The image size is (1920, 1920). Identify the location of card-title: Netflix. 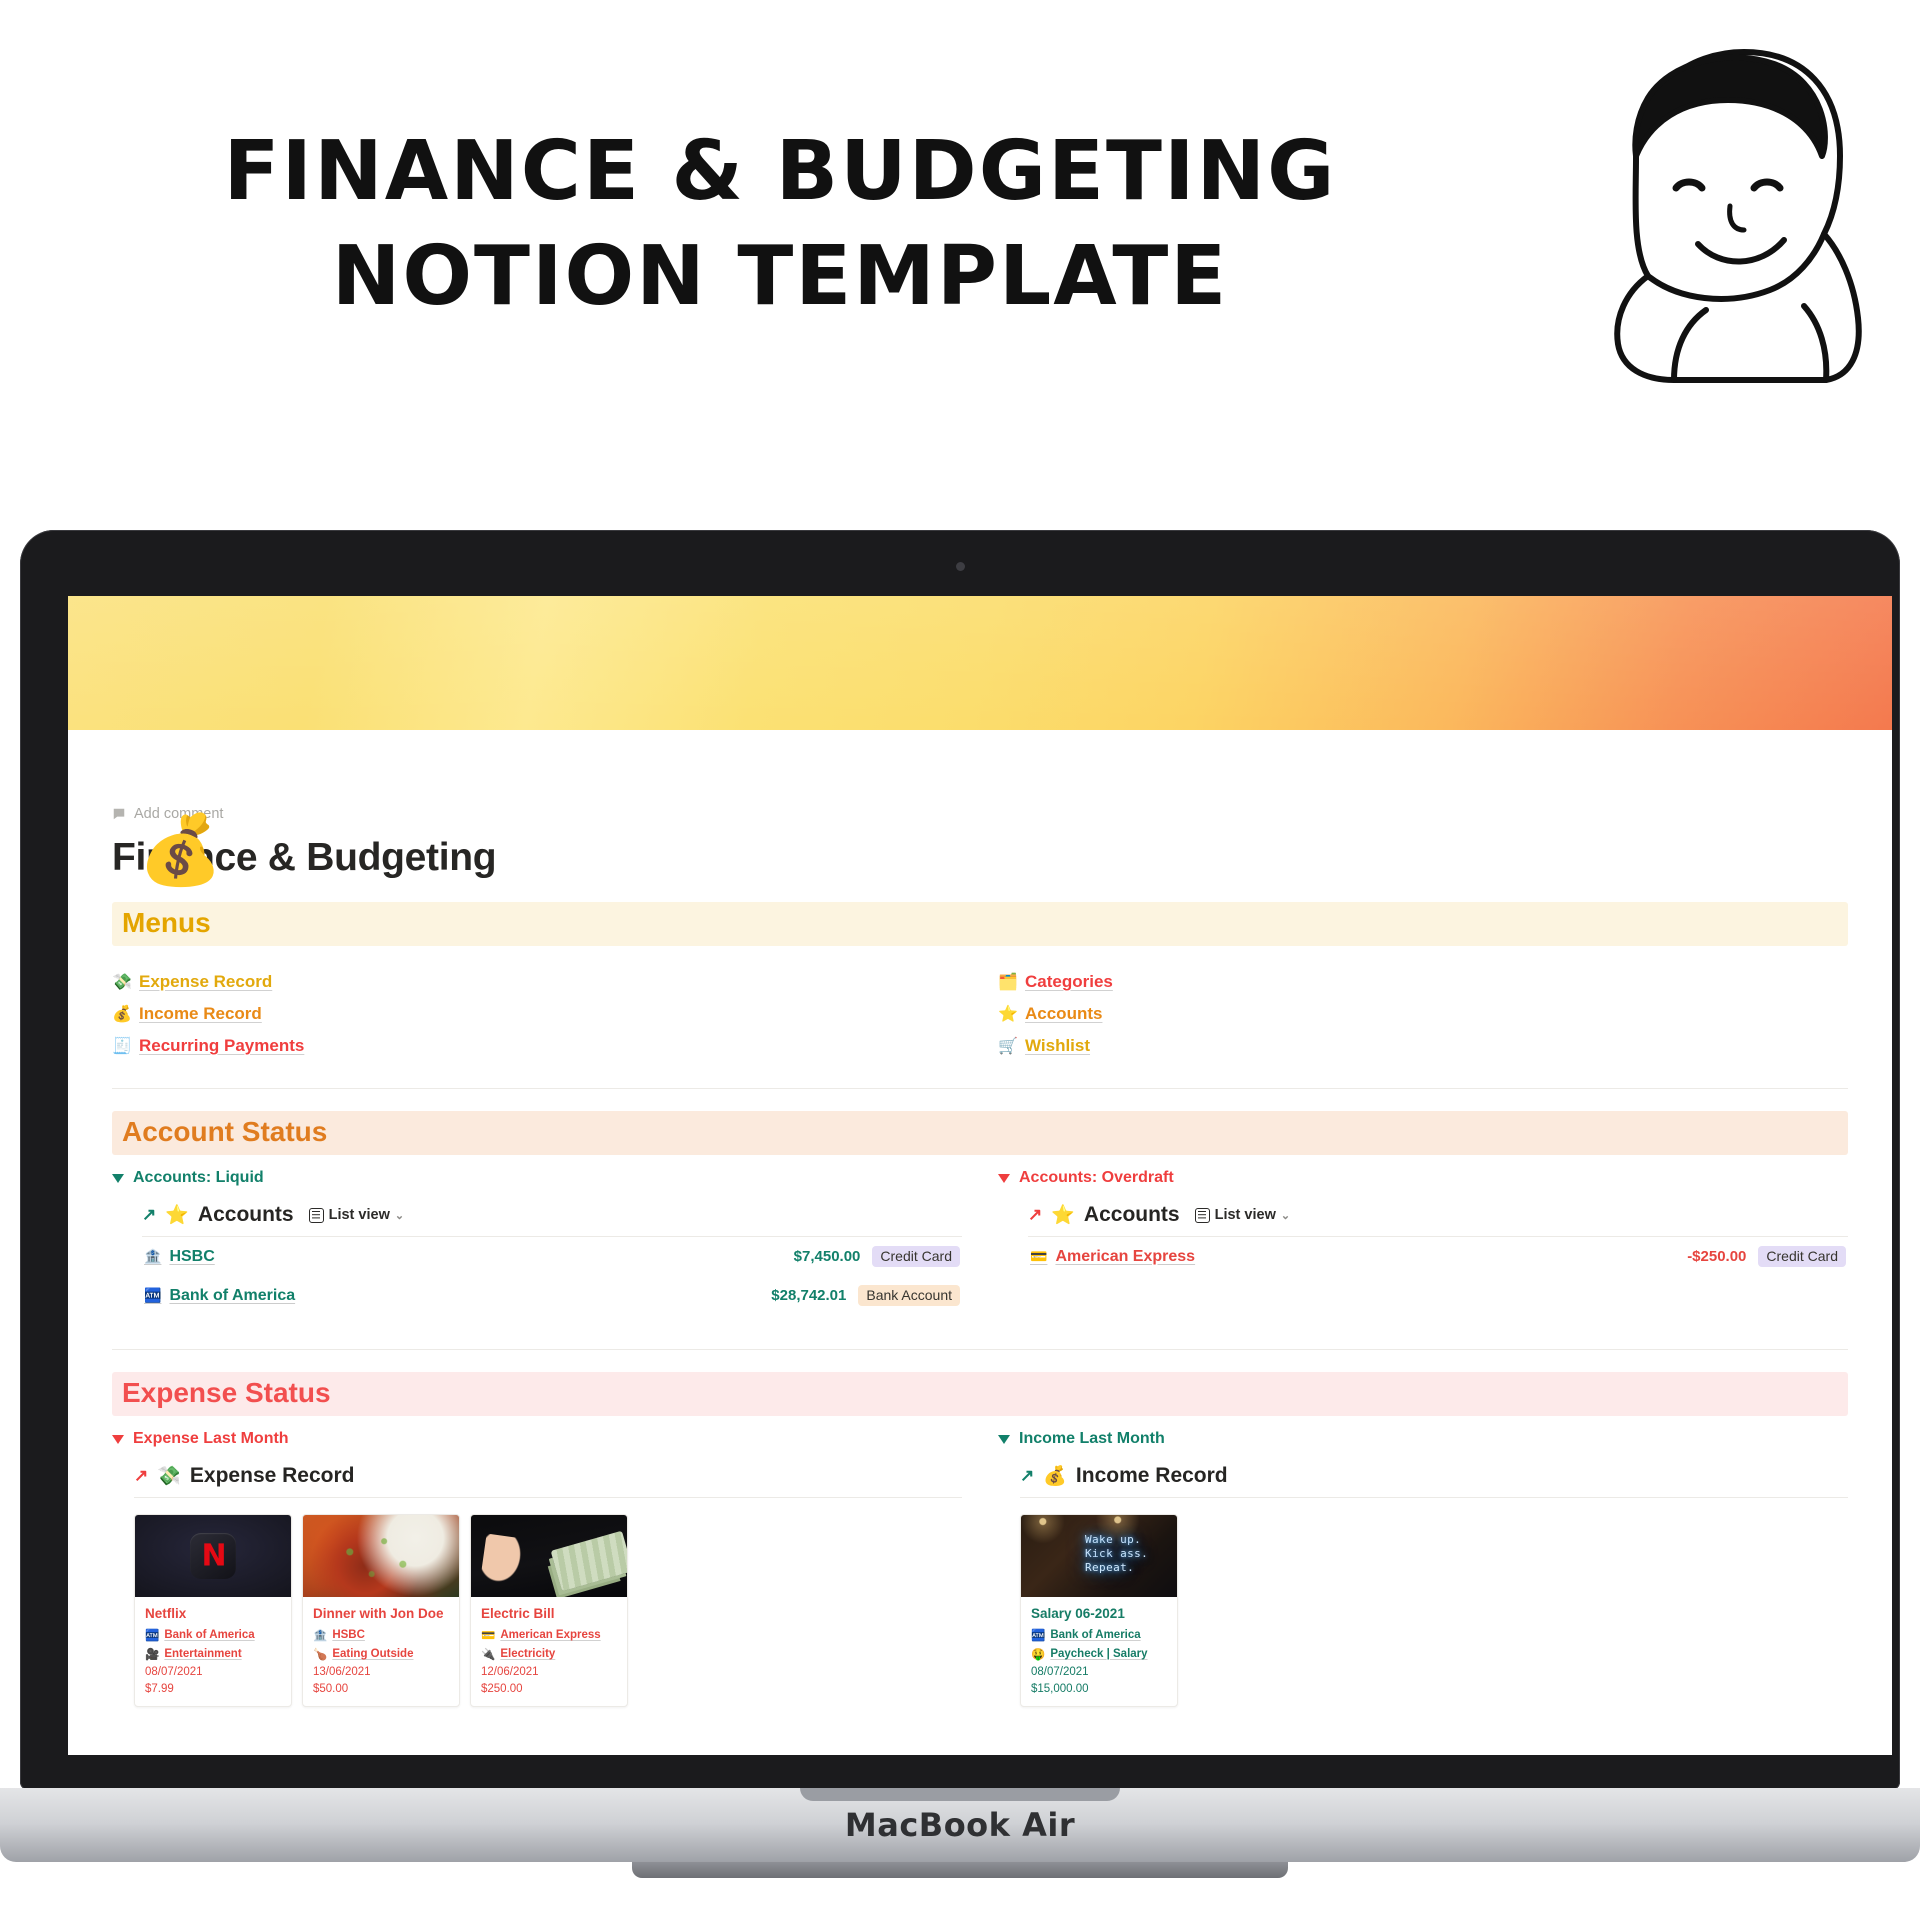
(166, 1613).